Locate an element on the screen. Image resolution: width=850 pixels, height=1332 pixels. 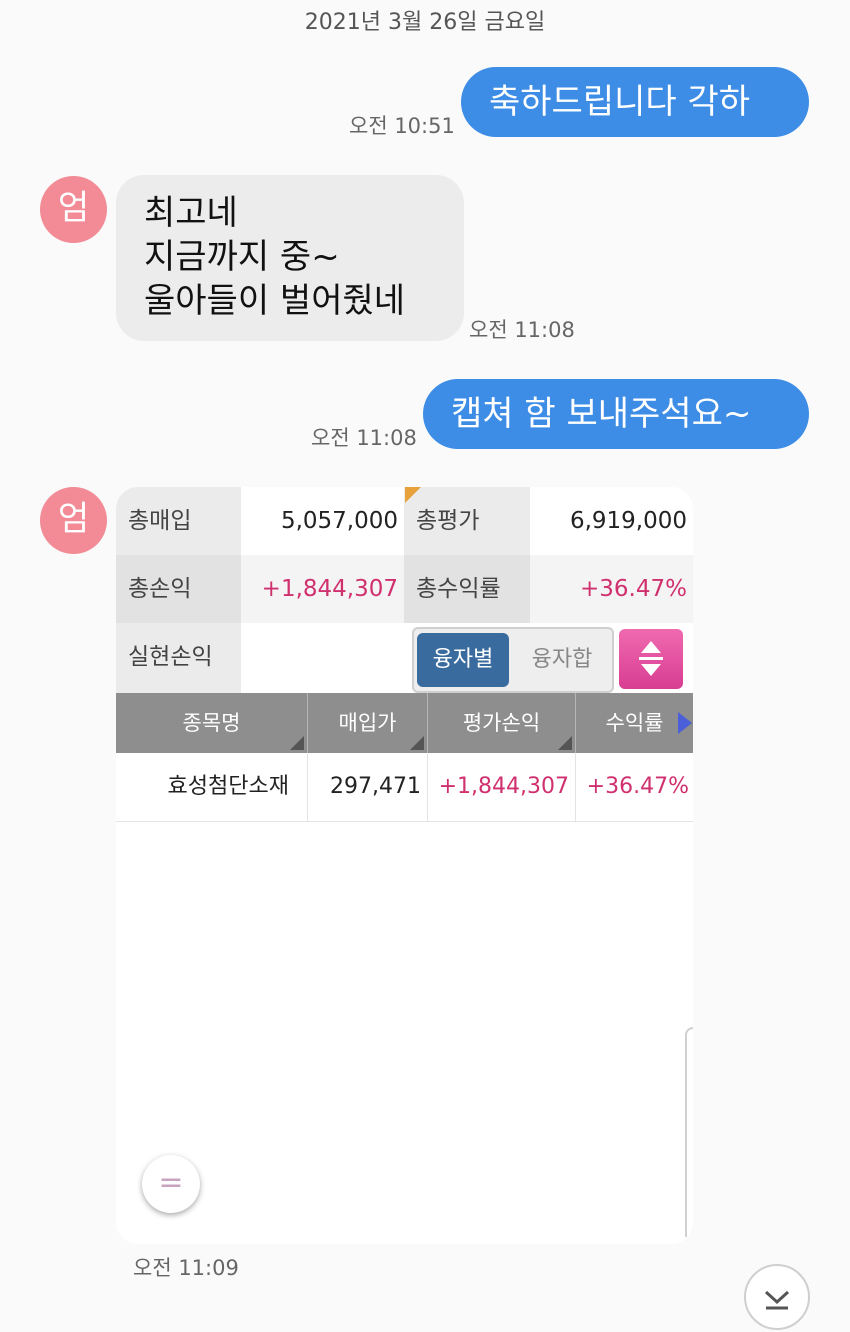
outgoing-message-bubble: 캡쳐 함 보내주석요~ is located at coordinates (616, 414).